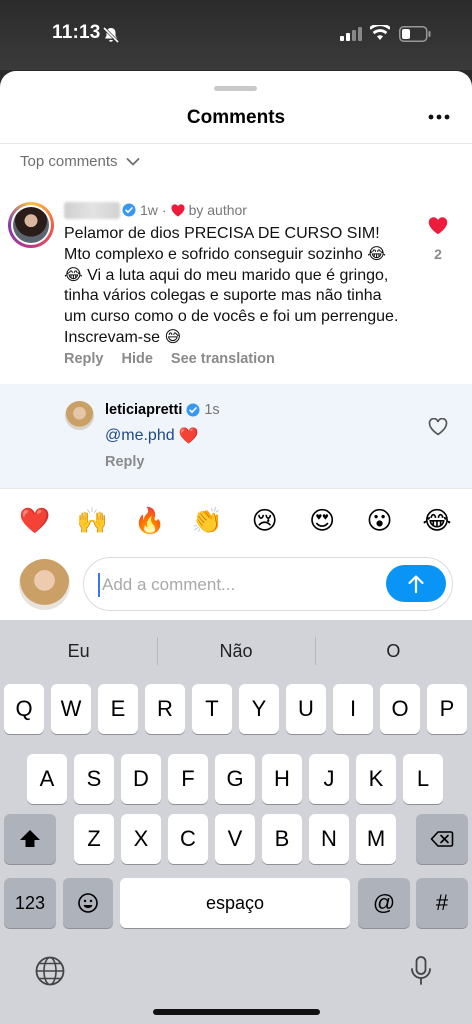 This screenshot has height=1024, width=472. What do you see at coordinates (393, 651) in the screenshot?
I see `suggestion-3: O` at bounding box center [393, 651].